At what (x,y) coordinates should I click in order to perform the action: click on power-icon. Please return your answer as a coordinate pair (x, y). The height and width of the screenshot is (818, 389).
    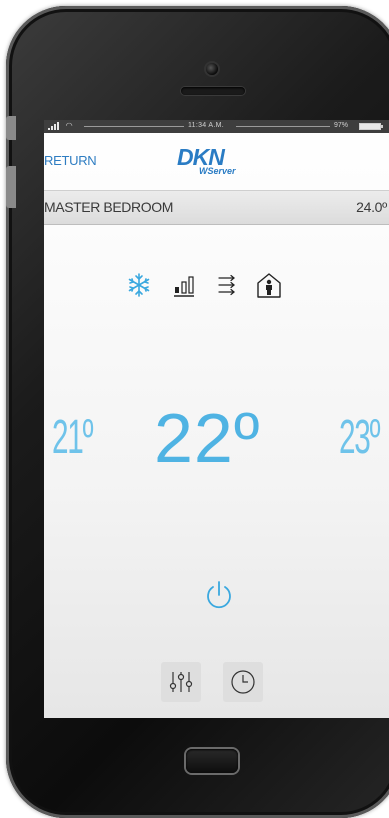
    Looking at the image, I should click on (219, 595).